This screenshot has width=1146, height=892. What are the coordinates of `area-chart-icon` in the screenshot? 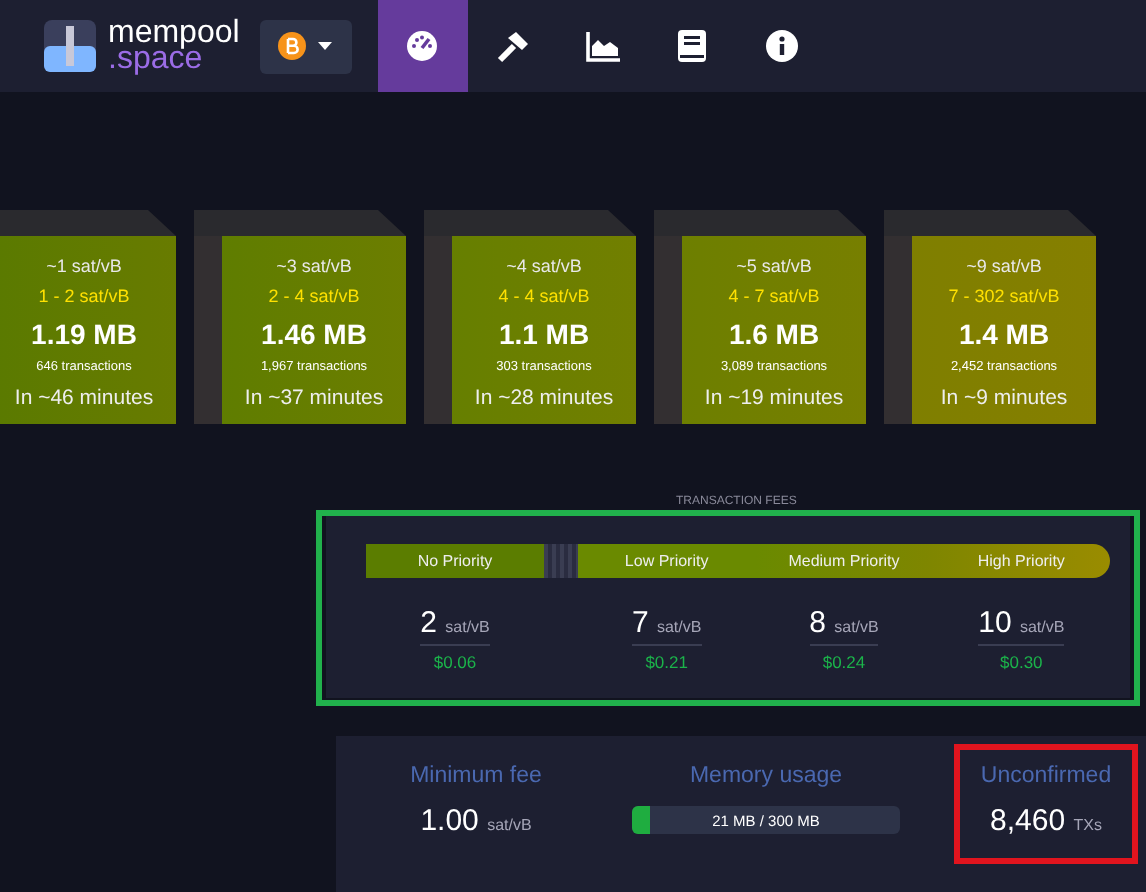 It's located at (602, 46).